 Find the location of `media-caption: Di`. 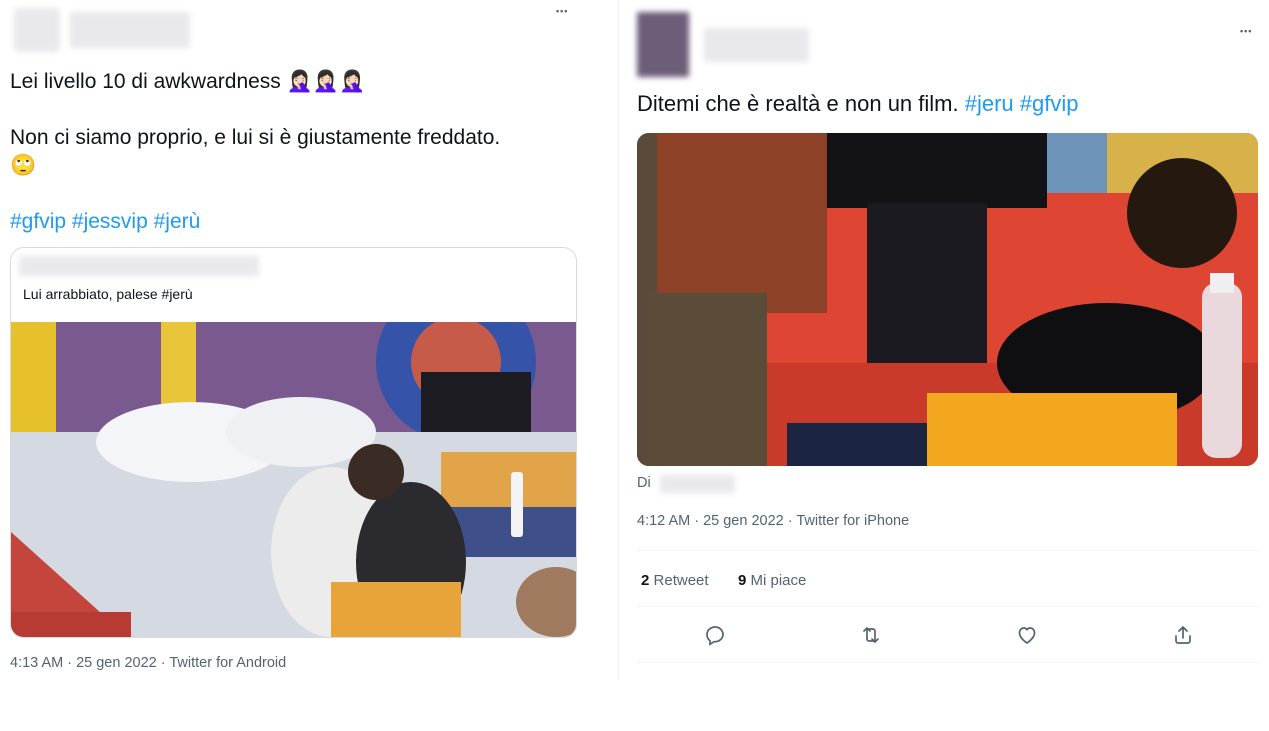

media-caption: Di is located at coordinates (644, 483).